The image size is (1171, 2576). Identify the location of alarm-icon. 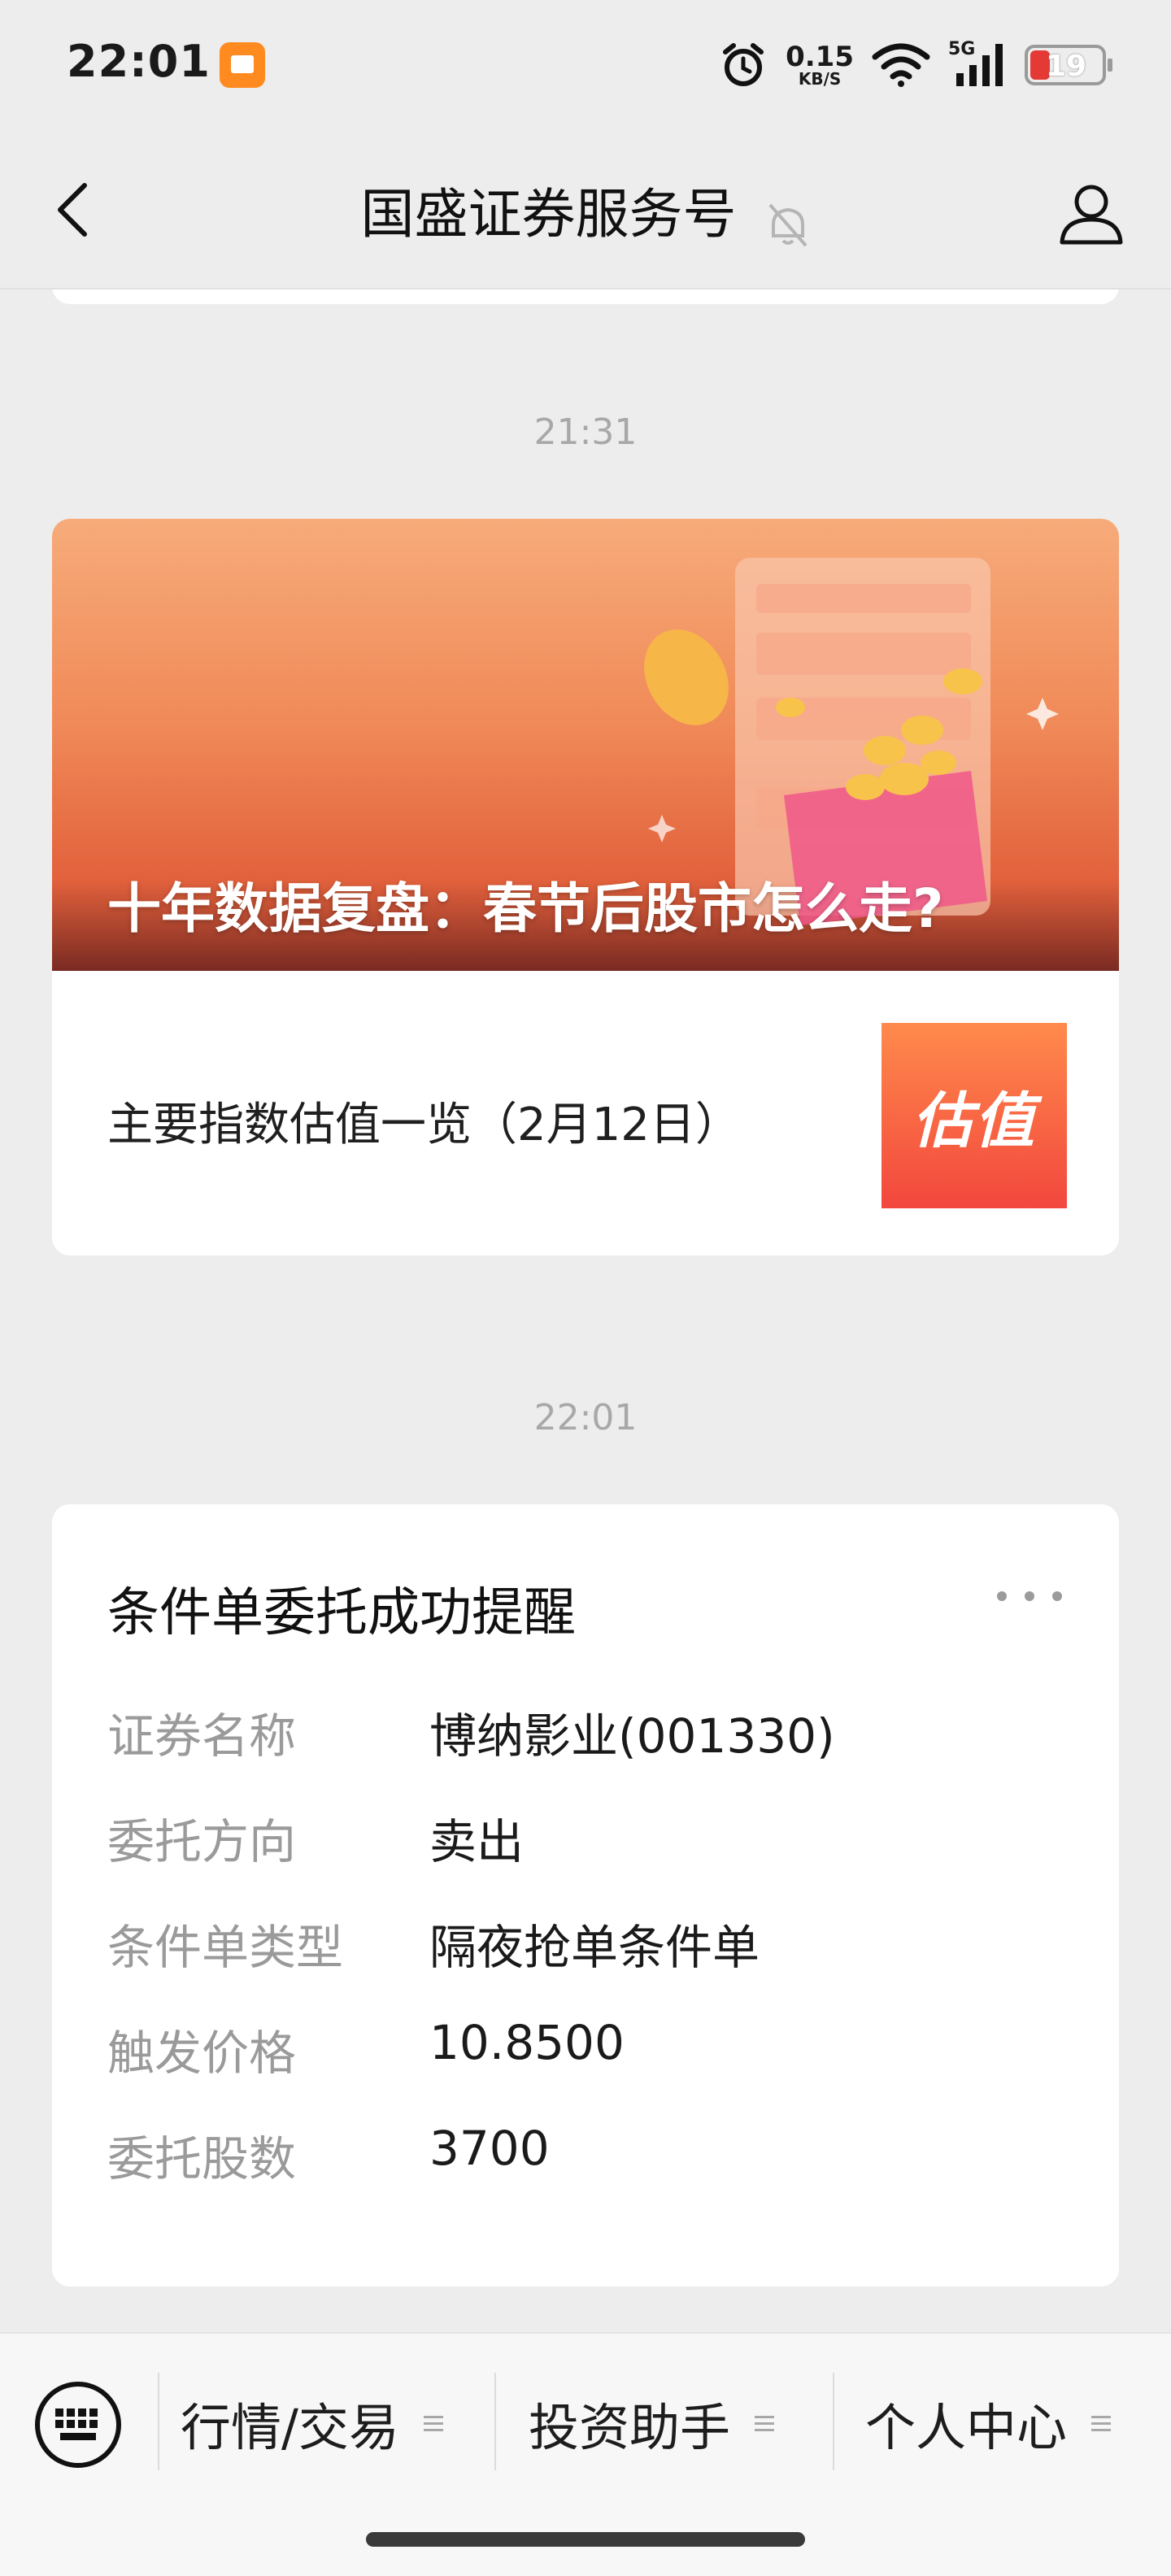
(744, 64).